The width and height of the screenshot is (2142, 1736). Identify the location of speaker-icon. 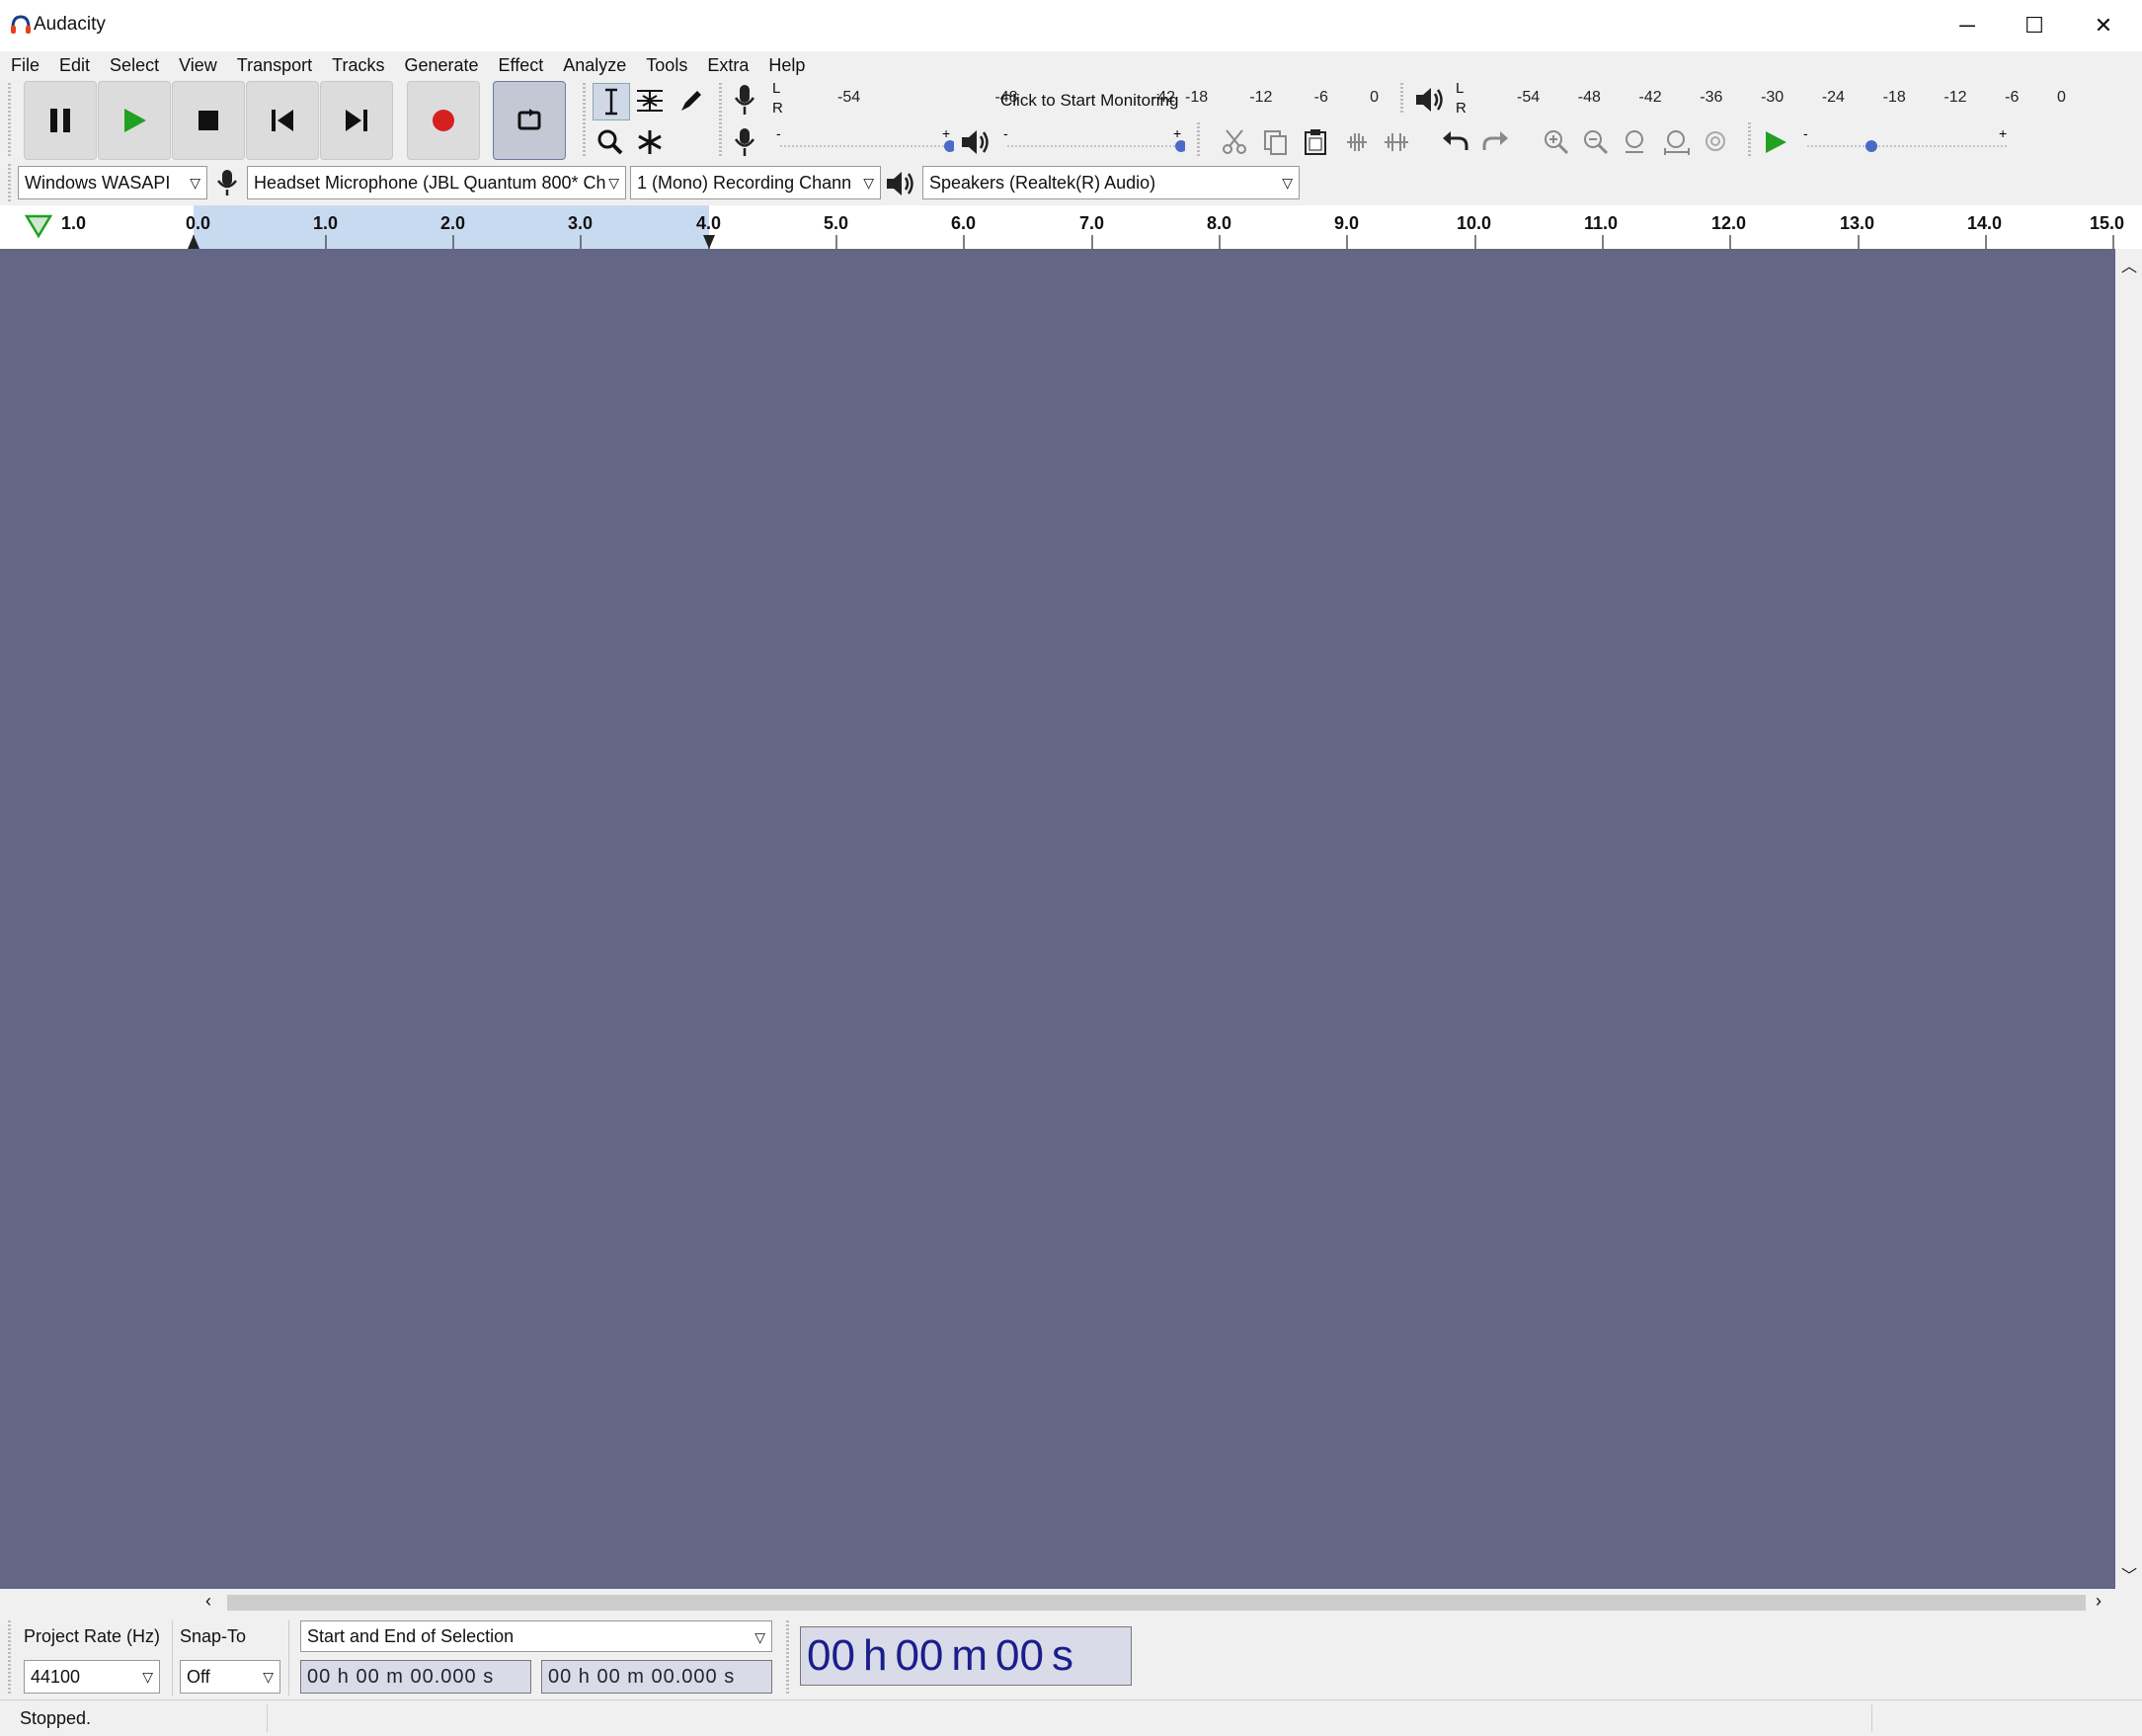
(1430, 100).